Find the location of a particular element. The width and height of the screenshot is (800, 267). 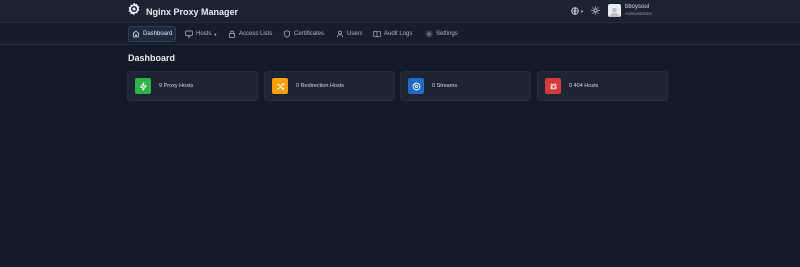

nav-item-label: Audit Logs is located at coordinates (398, 34).